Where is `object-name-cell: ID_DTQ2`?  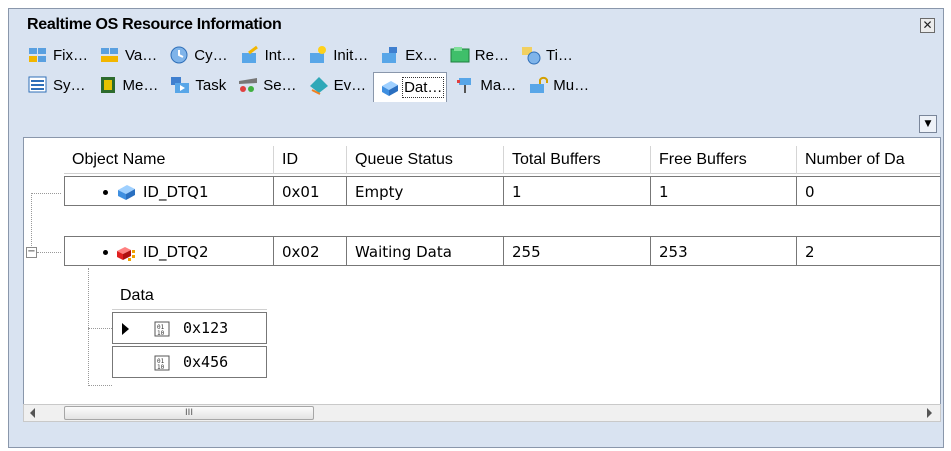 object-name-cell: ID_DTQ2 is located at coordinates (169, 251).